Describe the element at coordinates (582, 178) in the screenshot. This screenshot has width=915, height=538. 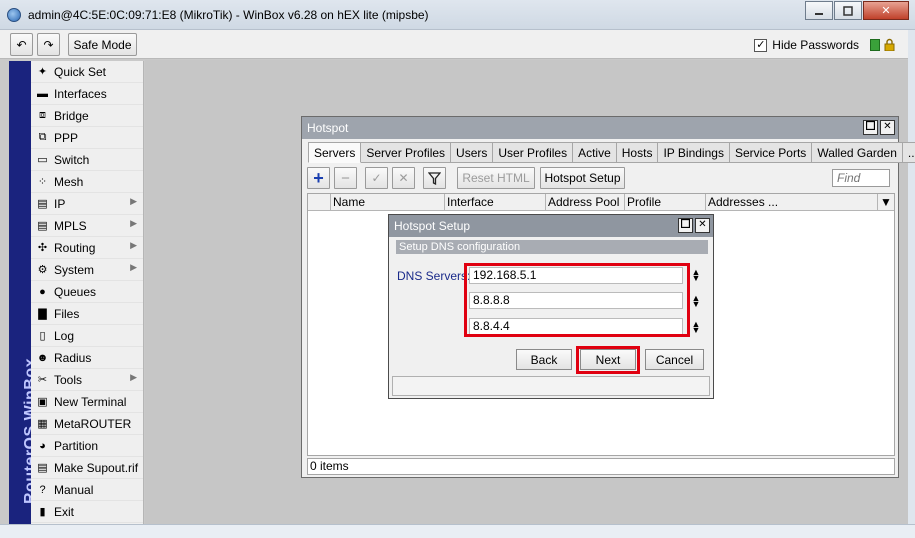
I see `hotspot-setup-button: Hotspot Setup` at that location.